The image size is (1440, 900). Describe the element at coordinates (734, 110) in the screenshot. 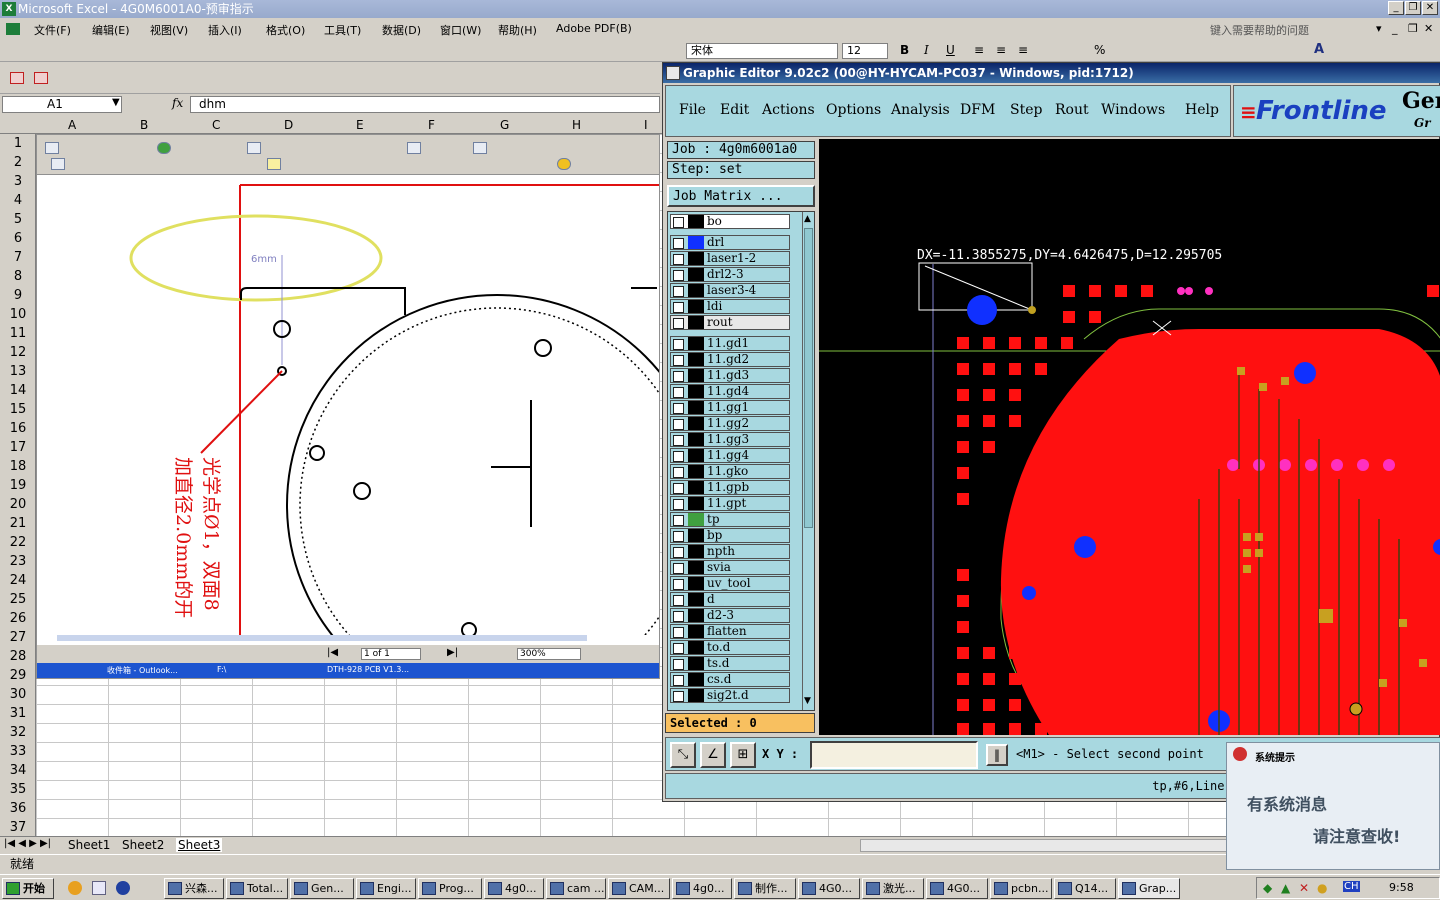

I see `ge-menu-edit: Edit` at that location.